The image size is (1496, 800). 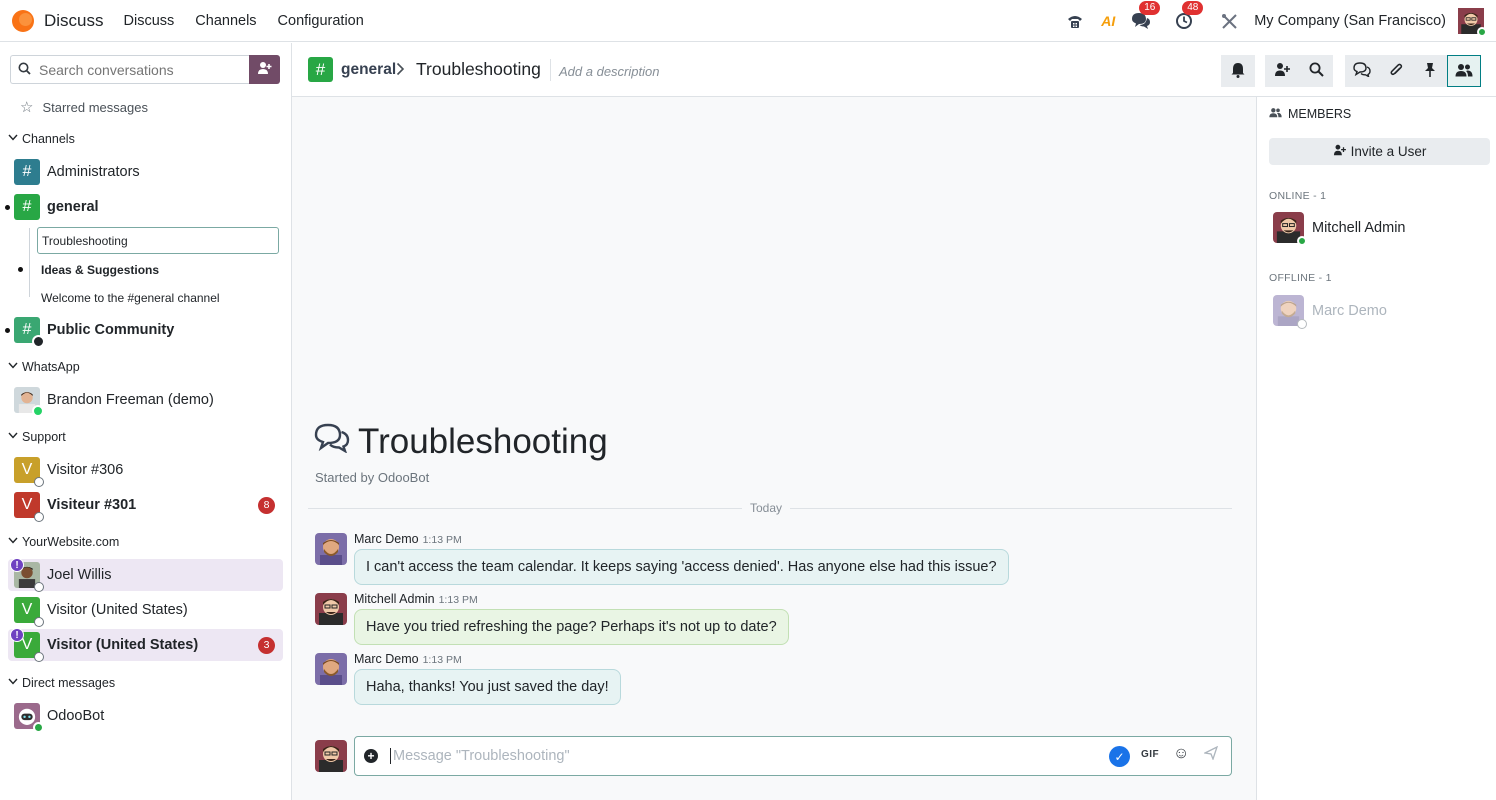 I want to click on add-users-button, so click(x=1282, y=71).